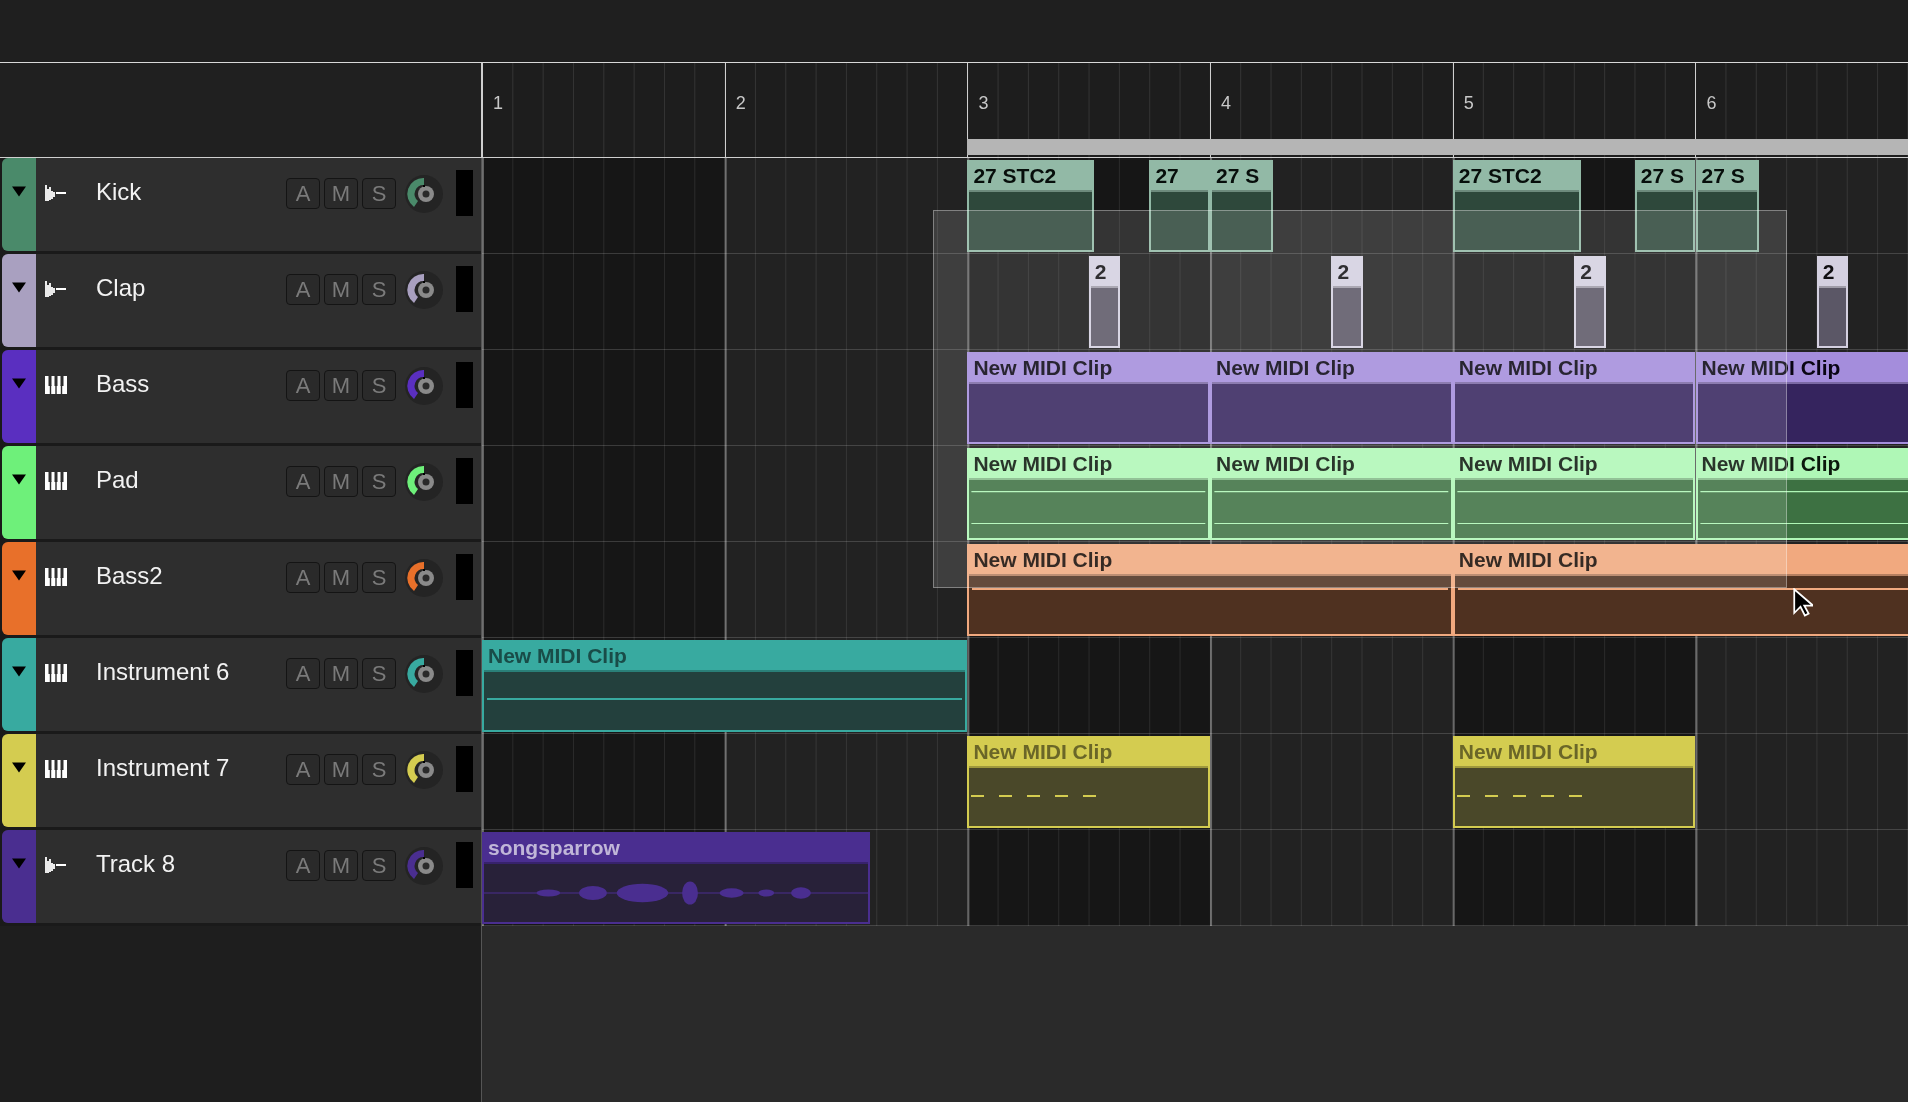 This screenshot has height=1102, width=1908. What do you see at coordinates (1803, 603) in the screenshot?
I see `mouse-pointer-icon` at bounding box center [1803, 603].